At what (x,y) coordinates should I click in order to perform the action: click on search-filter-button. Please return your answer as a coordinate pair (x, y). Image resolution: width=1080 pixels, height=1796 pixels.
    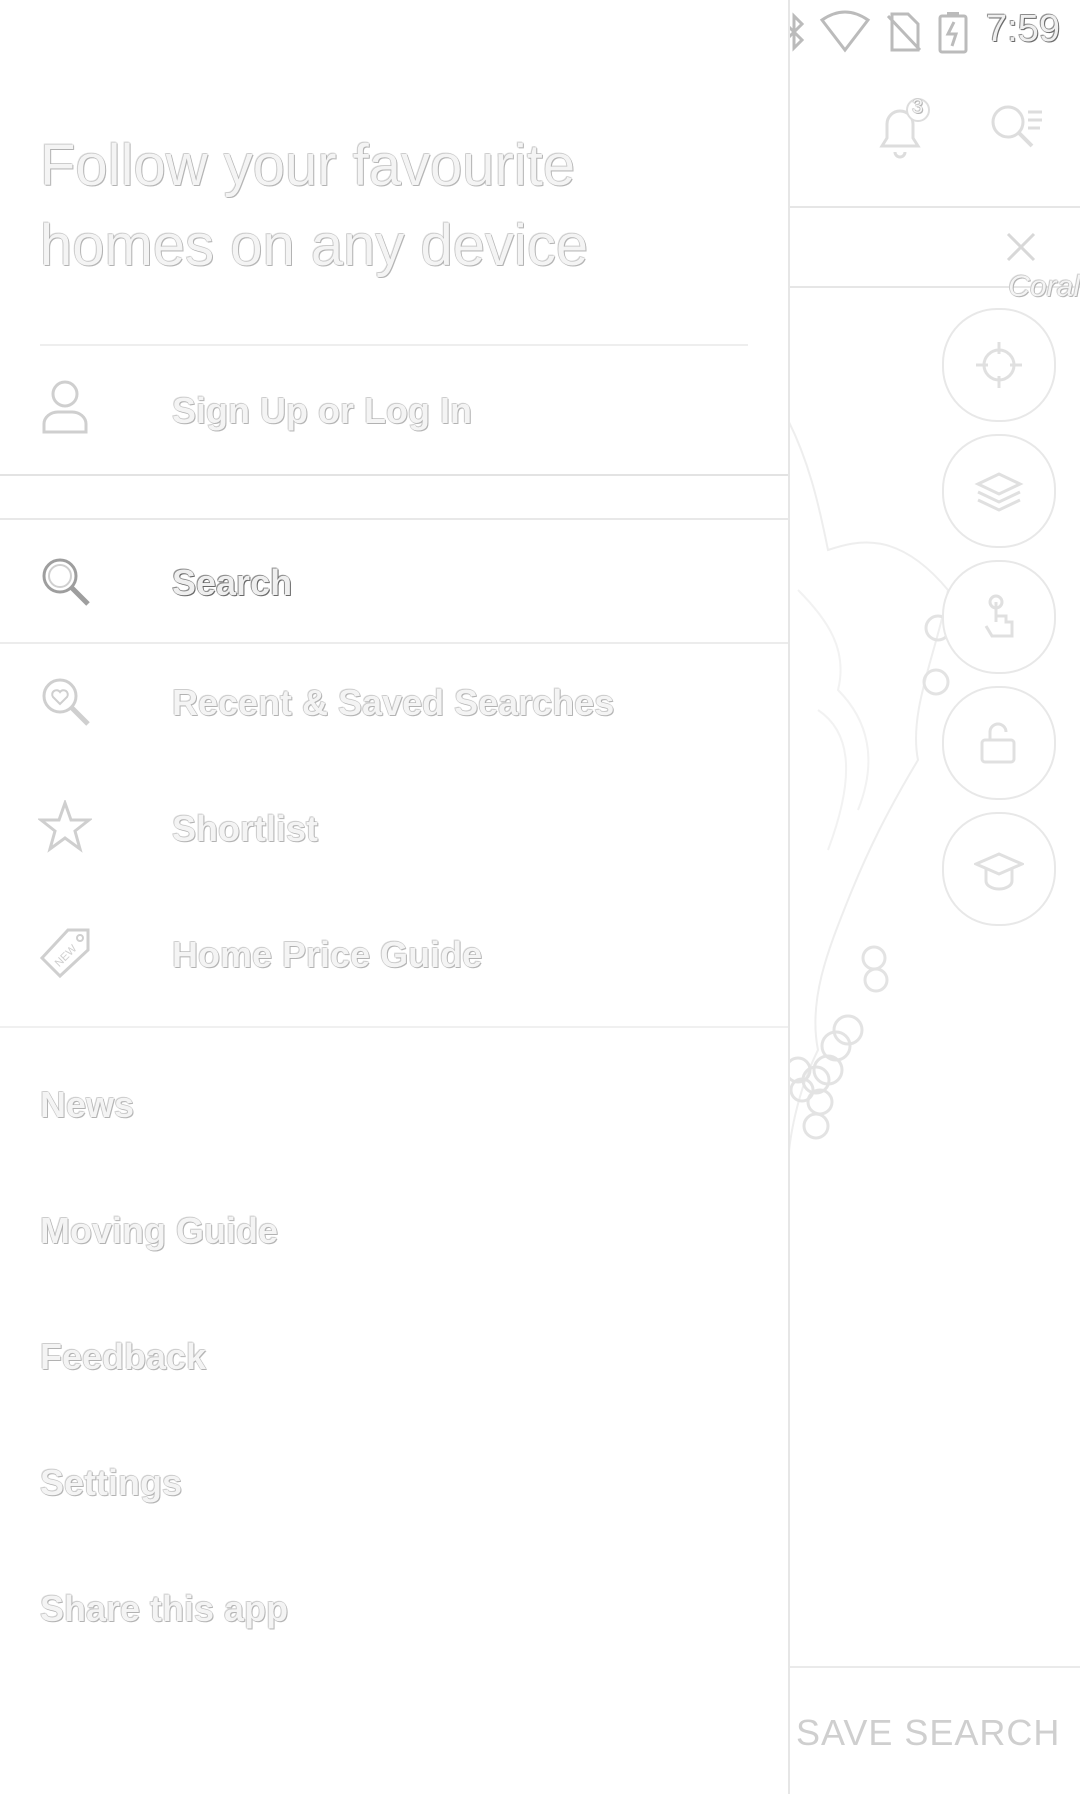
    Looking at the image, I should click on (1016, 130).